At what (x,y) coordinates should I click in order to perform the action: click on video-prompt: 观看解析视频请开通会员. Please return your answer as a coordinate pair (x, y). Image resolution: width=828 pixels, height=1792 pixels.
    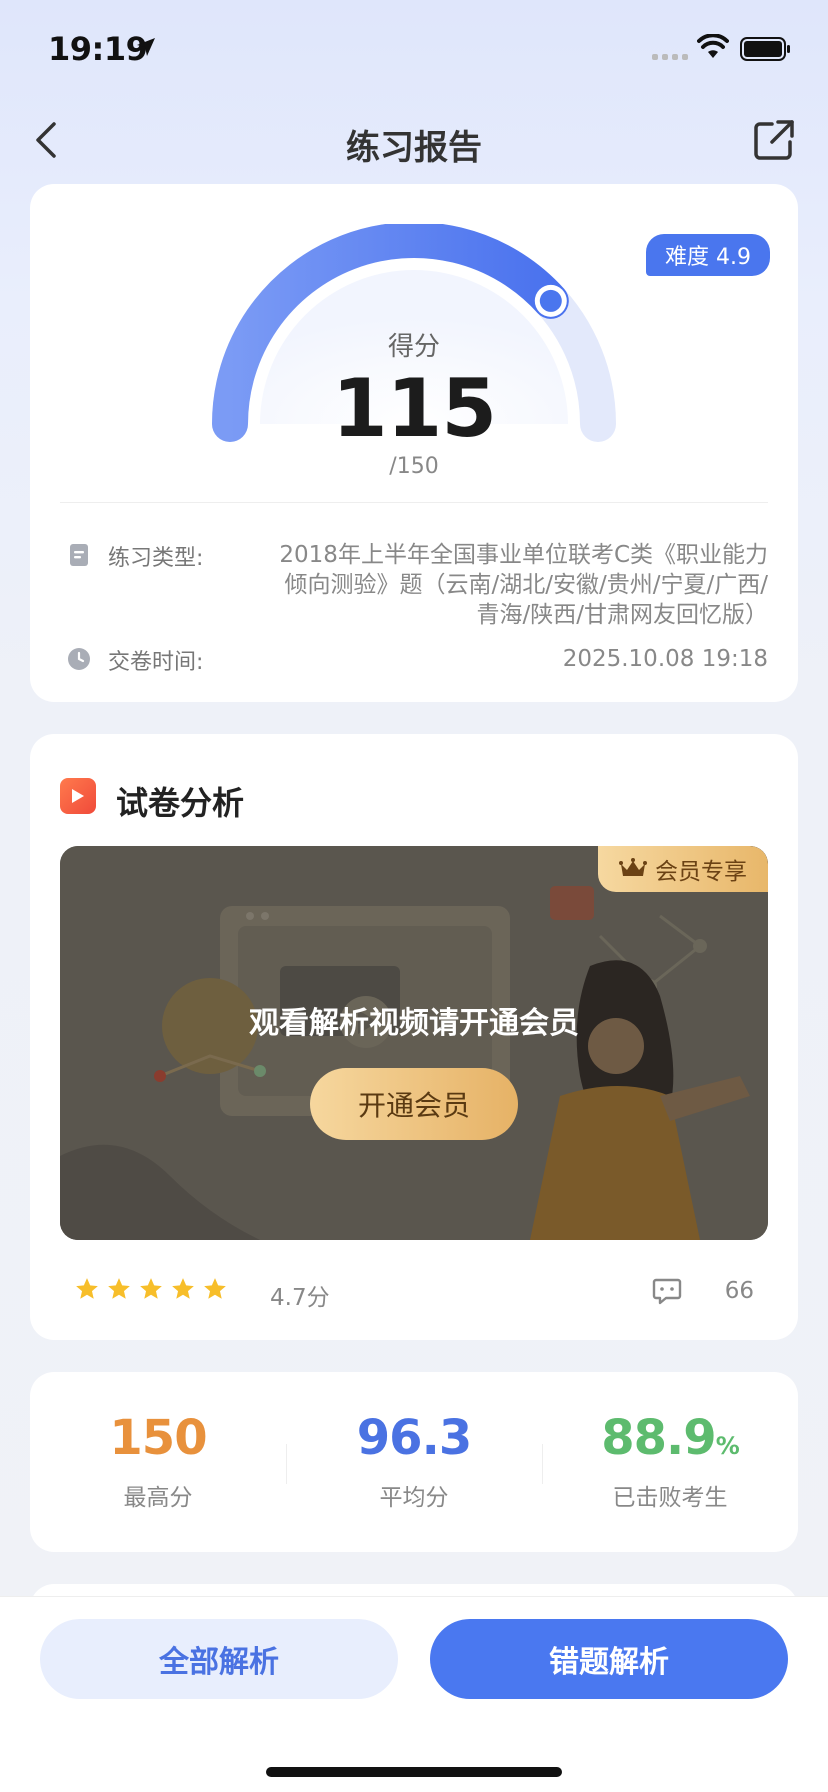
    Looking at the image, I should click on (414, 1023).